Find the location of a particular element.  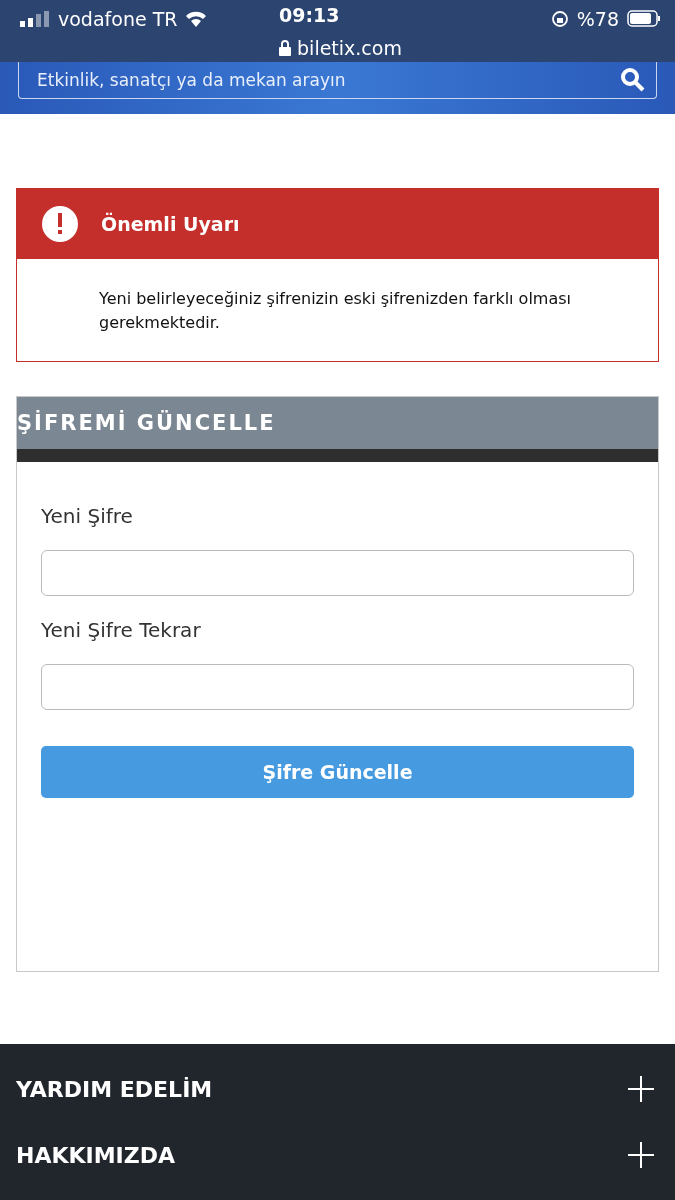

warning-title: Önemli Uyarı is located at coordinates (170, 224).